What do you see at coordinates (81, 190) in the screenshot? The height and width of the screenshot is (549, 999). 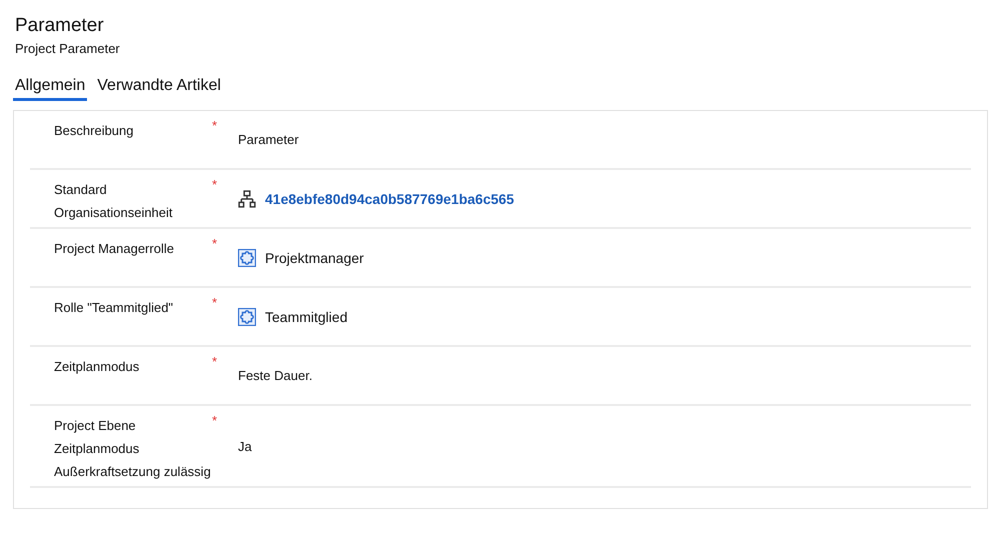 I see `field-label: Standard` at bounding box center [81, 190].